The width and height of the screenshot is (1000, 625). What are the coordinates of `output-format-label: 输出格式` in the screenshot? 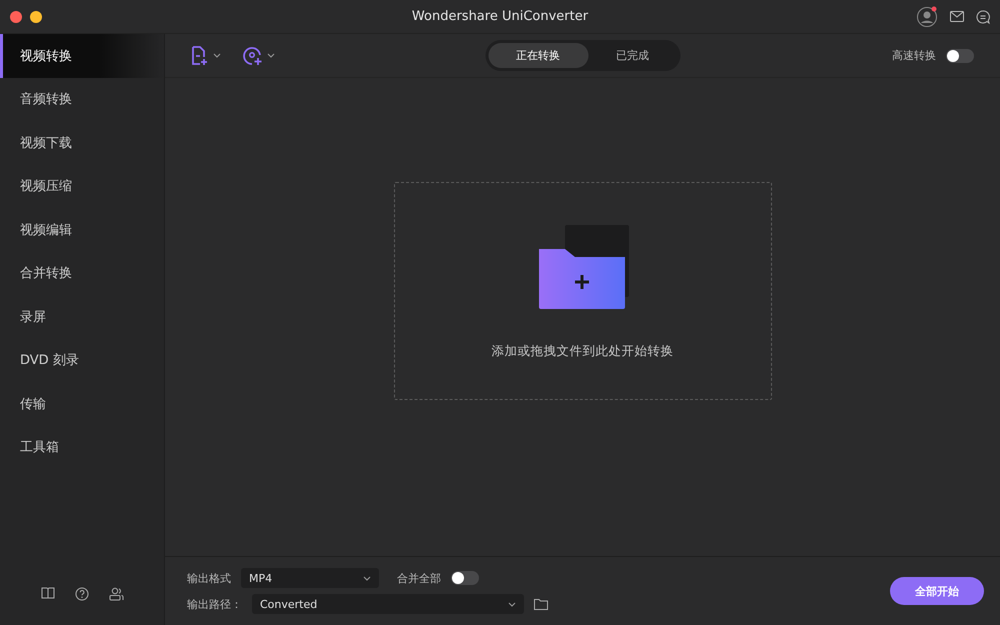 It's located at (209, 578).